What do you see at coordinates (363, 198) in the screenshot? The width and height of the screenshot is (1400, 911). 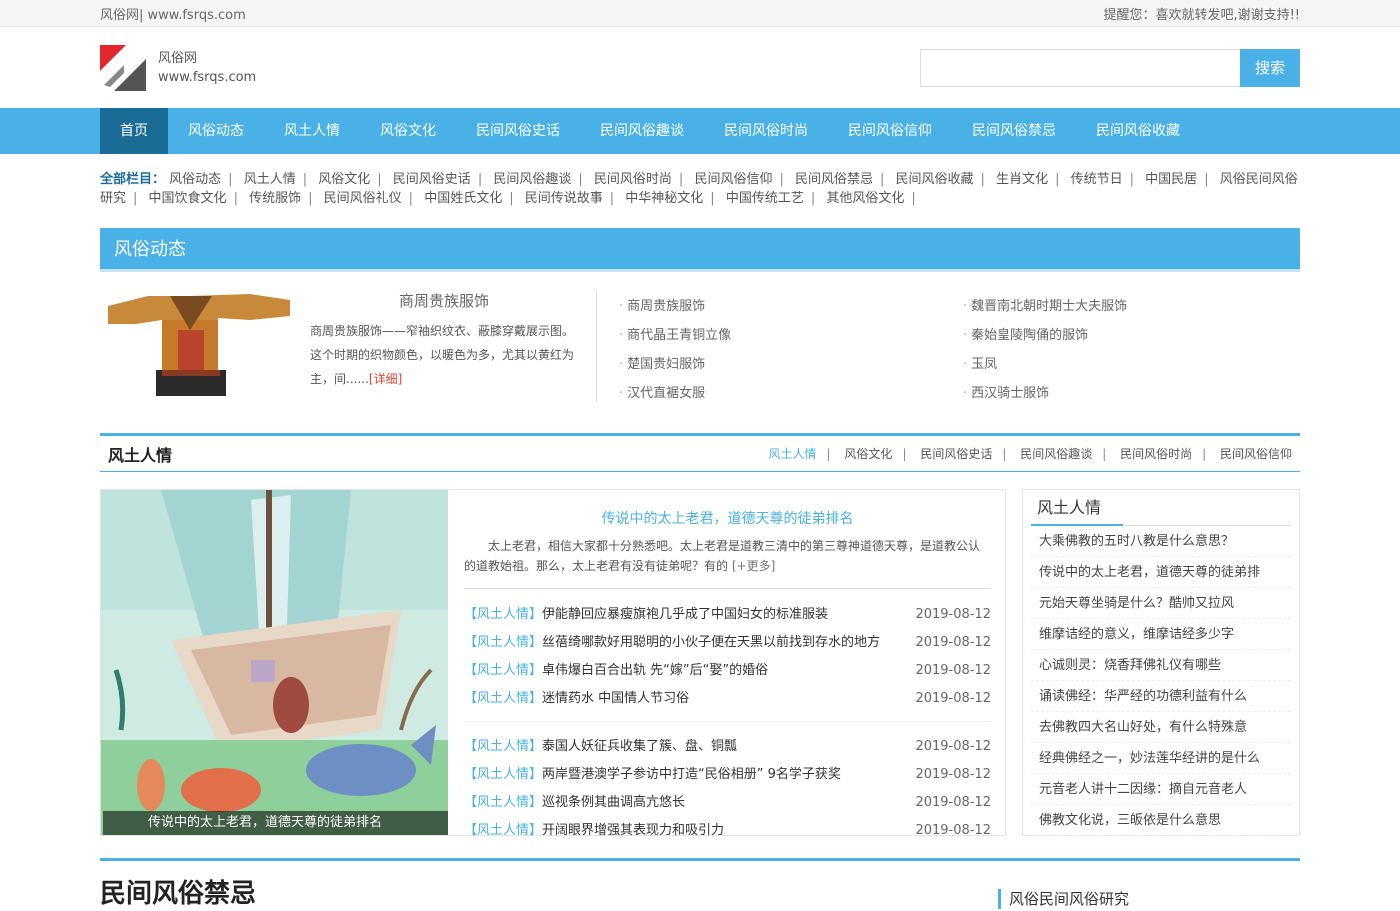 I see `category-link: 民间风俗礼仪` at bounding box center [363, 198].